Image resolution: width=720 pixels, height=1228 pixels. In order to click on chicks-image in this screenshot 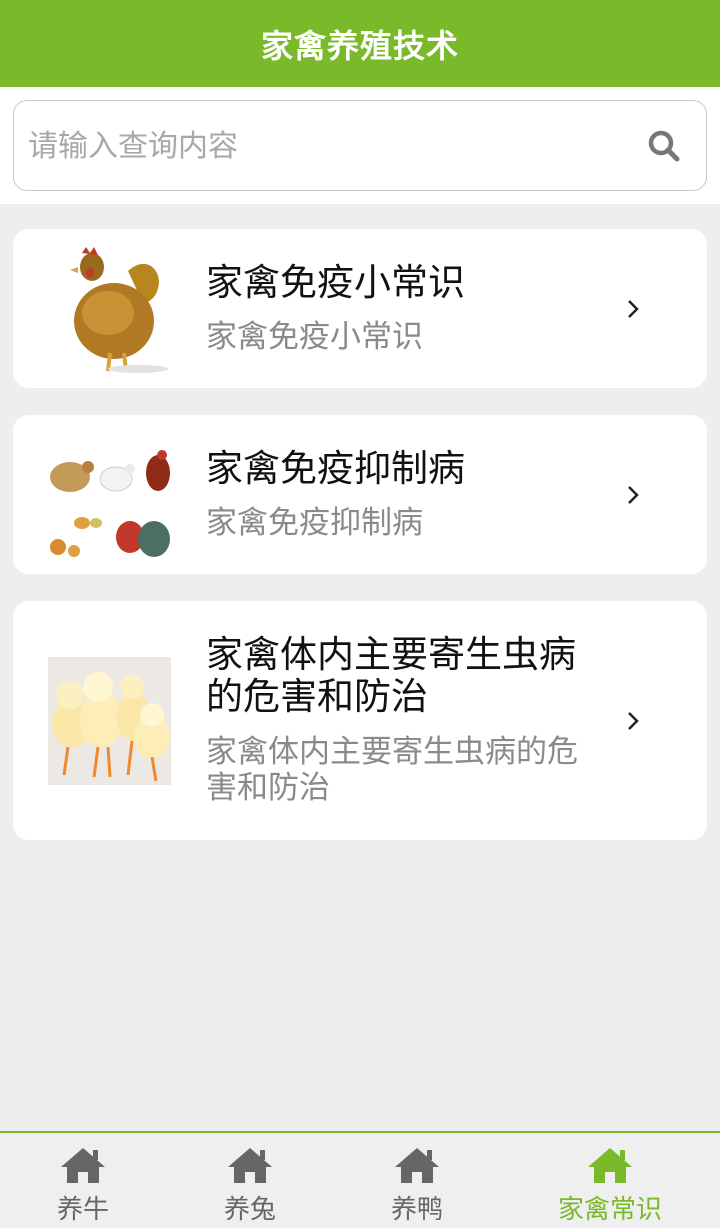, I will do `click(109, 721)`.